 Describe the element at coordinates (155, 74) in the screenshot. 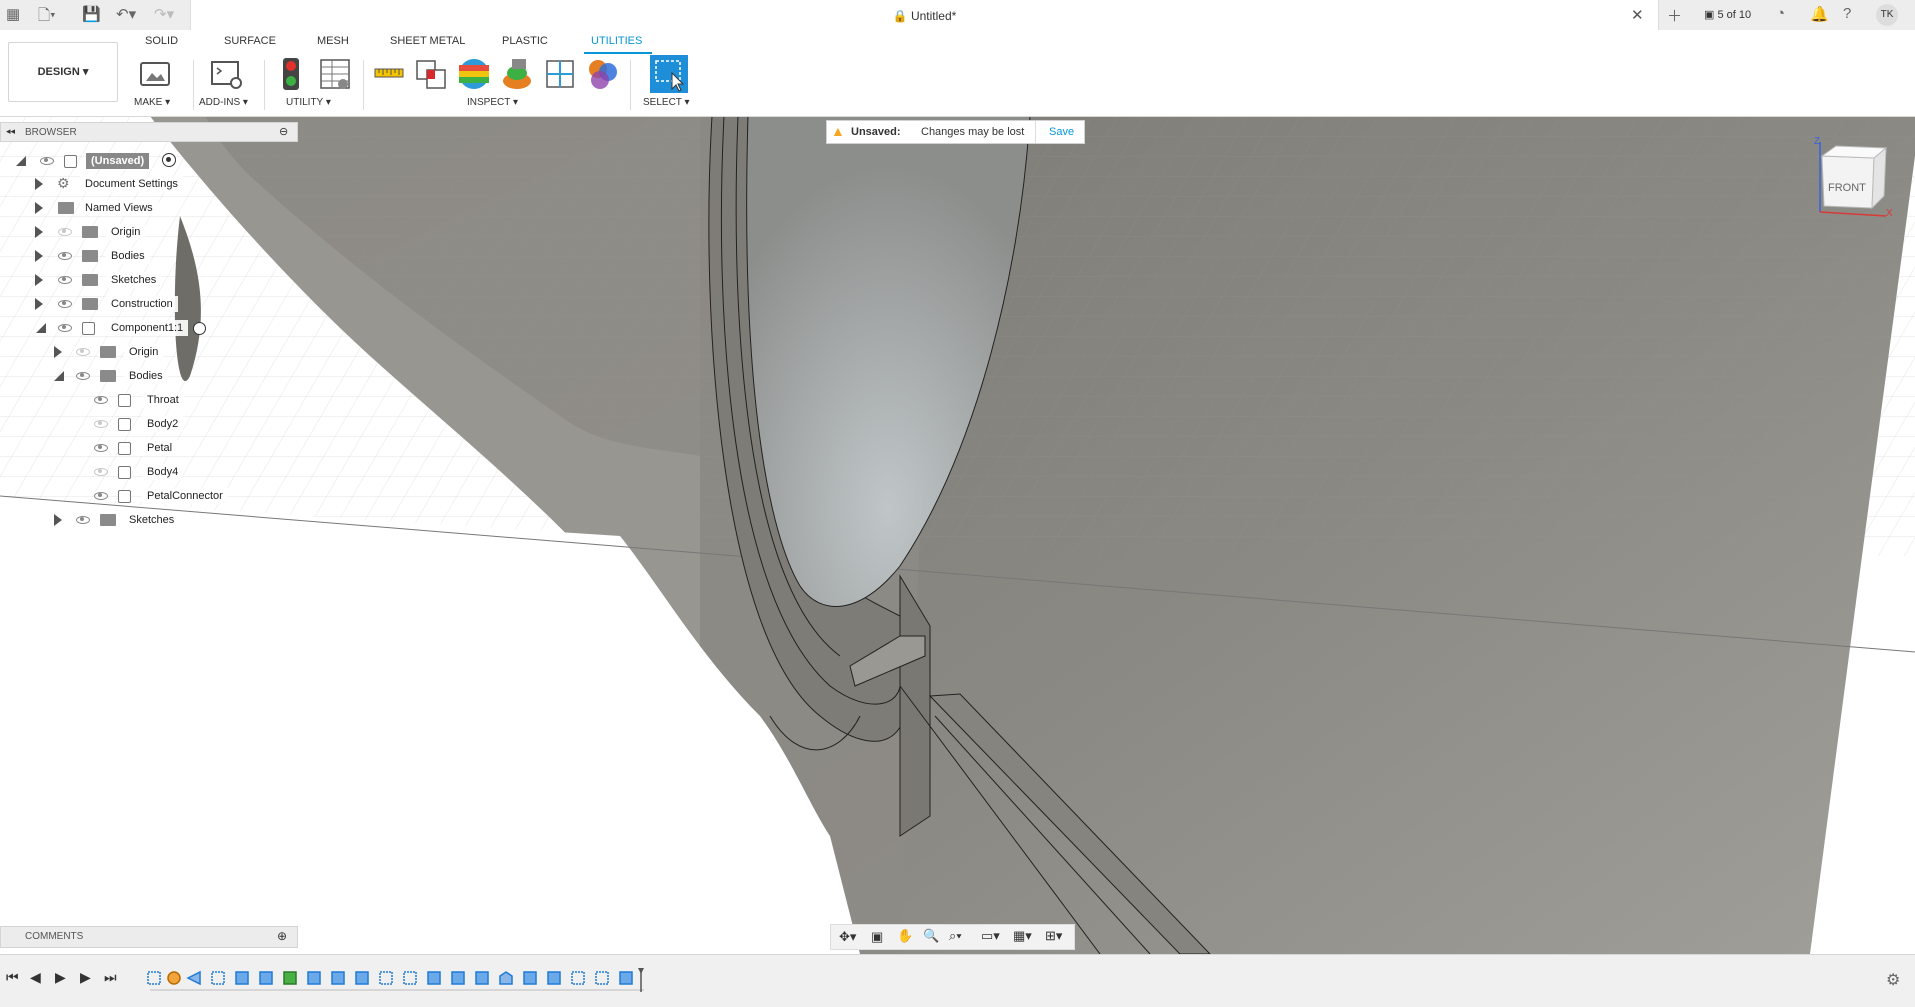

I see `make-3dprint-icon` at that location.